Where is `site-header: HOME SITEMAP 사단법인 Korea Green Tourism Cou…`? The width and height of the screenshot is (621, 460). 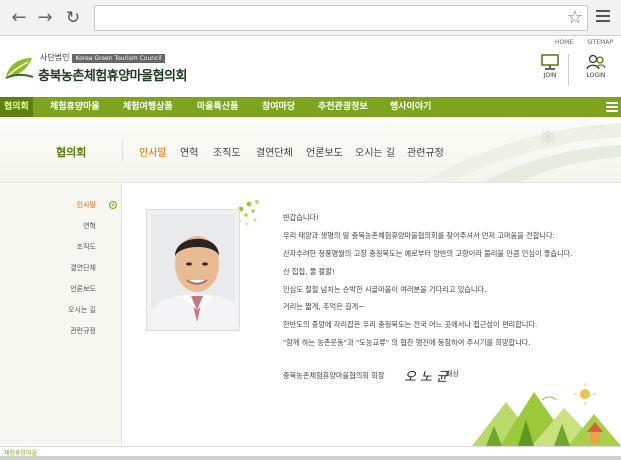
site-header: HOME SITEMAP 사단법인 Korea Green Tourism Cou… is located at coordinates (310, 66).